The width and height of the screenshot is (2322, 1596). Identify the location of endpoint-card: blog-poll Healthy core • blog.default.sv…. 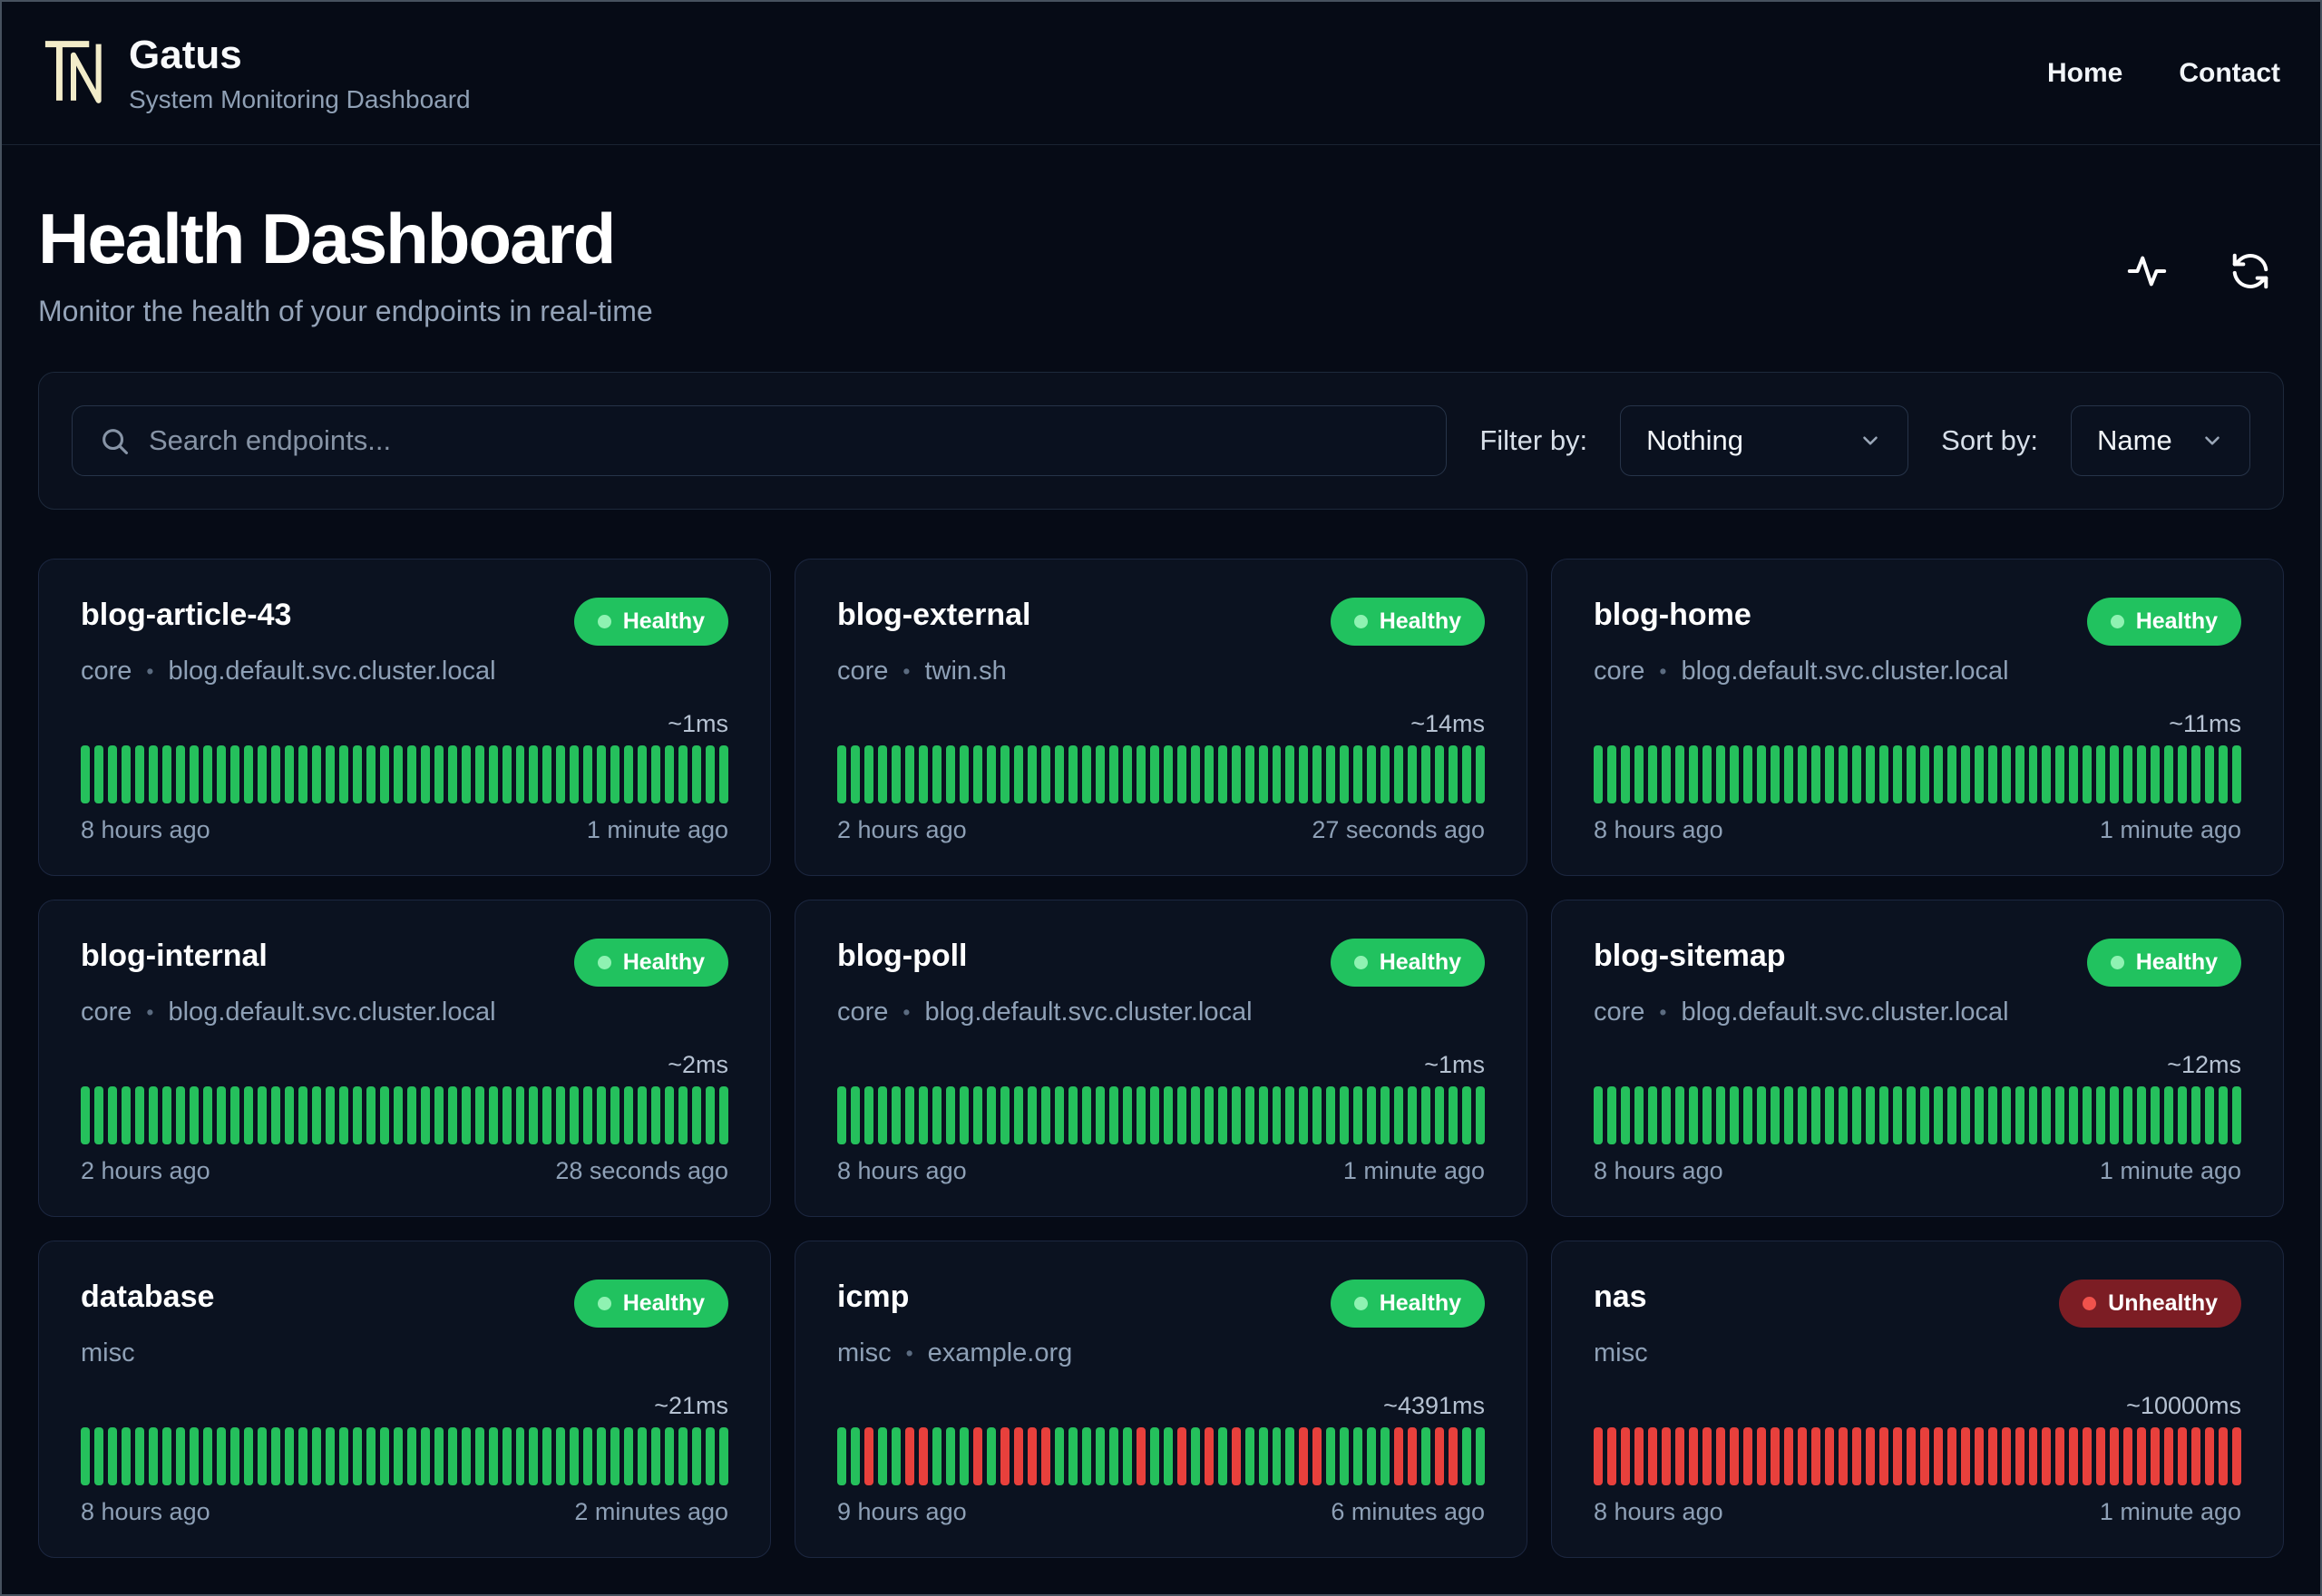
(1161, 1058).